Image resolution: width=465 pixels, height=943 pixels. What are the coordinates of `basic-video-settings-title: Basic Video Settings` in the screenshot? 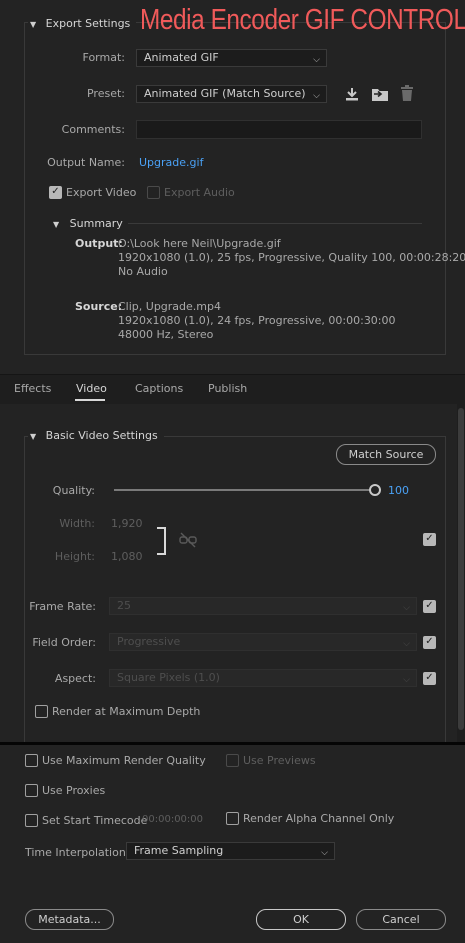 It's located at (101, 435).